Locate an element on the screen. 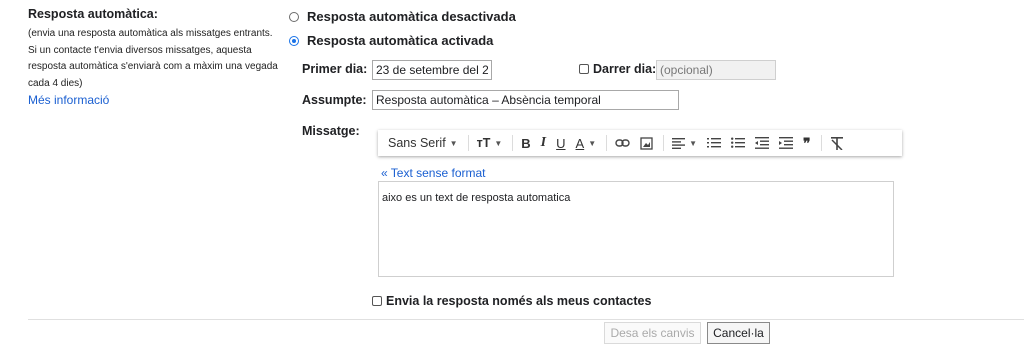 The height and width of the screenshot is (362, 1024). radio-on is located at coordinates (294, 40).